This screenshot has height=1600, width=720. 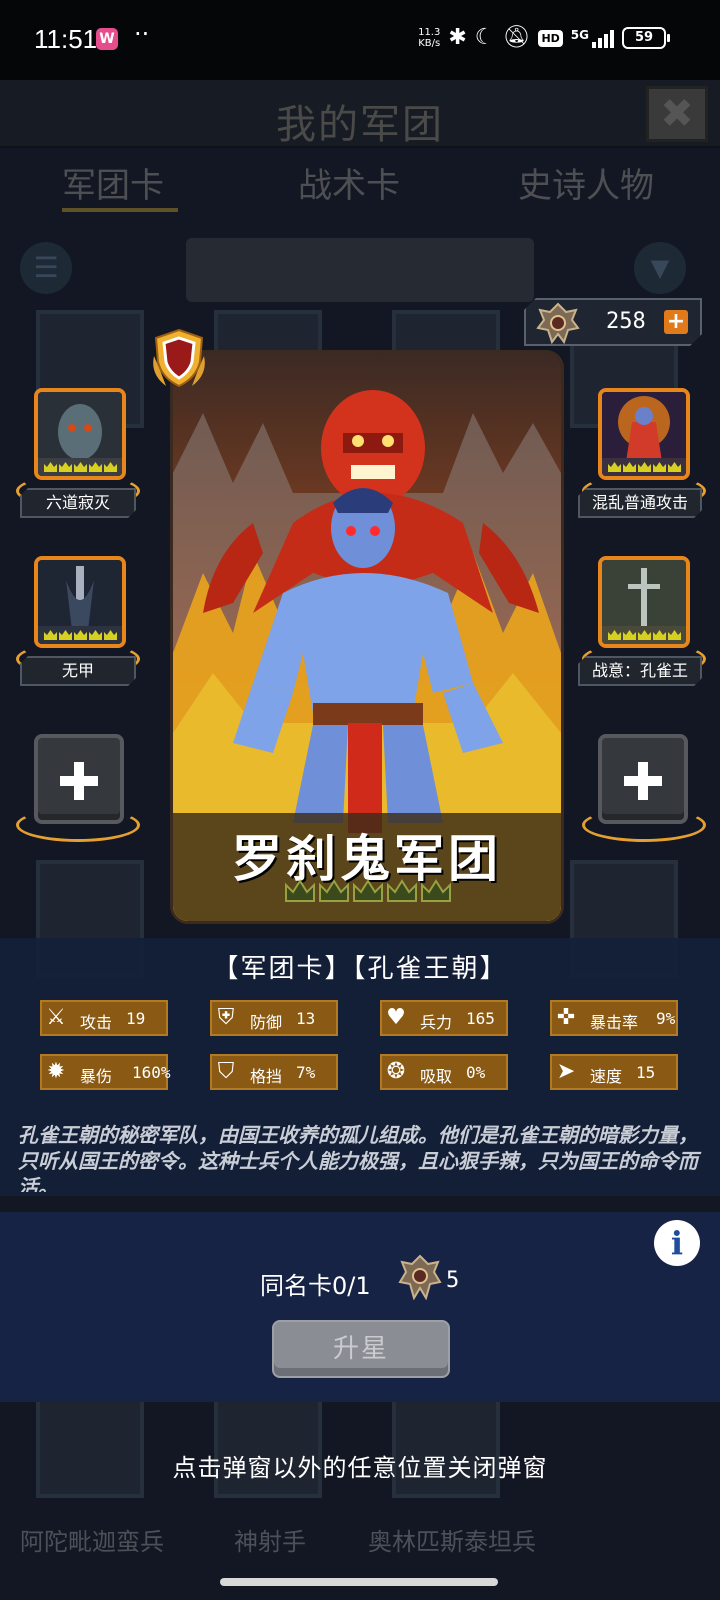 I want to click on more-notifications-icon: ··, so click(x=142, y=34).